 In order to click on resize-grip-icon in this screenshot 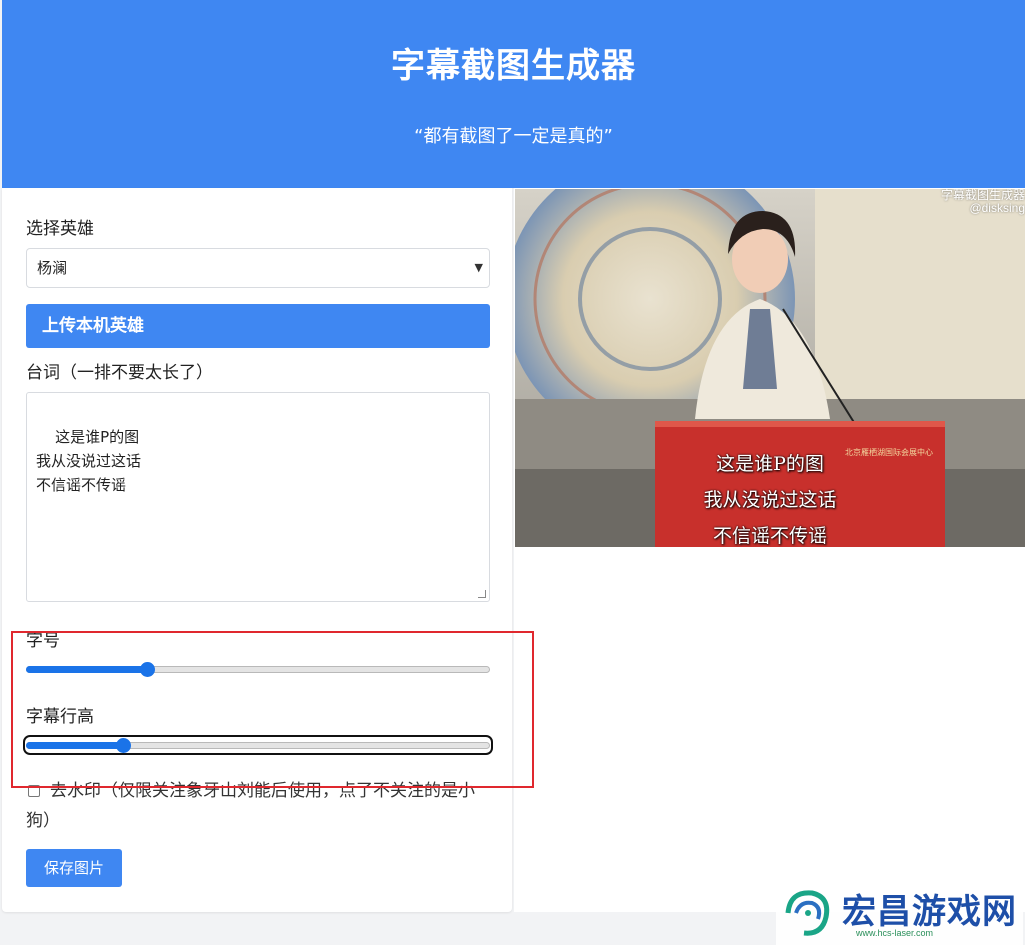, I will do `click(482, 594)`.